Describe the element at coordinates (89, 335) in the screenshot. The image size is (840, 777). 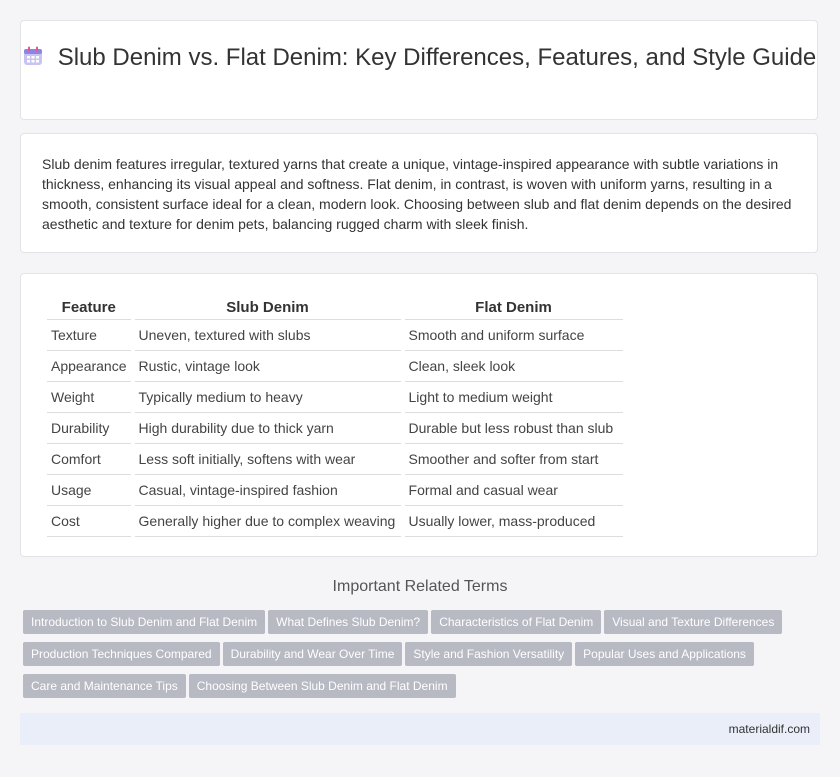
I see `table-cell: Texture` at that location.